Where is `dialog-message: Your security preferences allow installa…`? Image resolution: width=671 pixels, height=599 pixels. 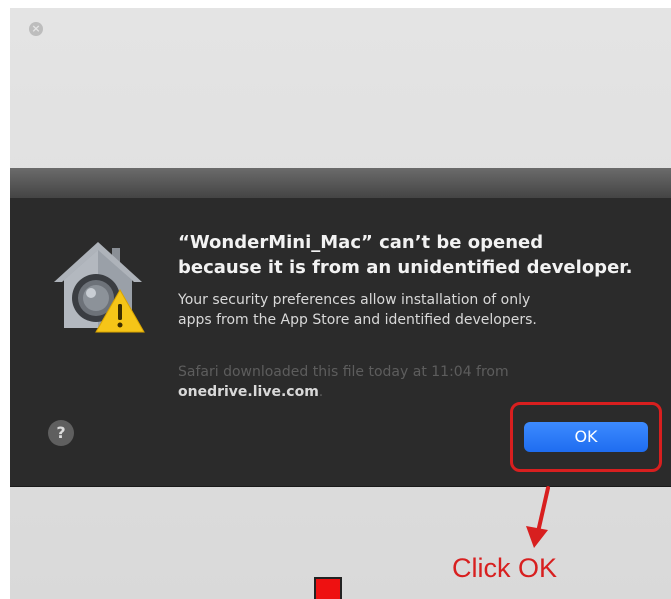
dialog-message: Your security preferences allow installa… is located at coordinates (418, 310).